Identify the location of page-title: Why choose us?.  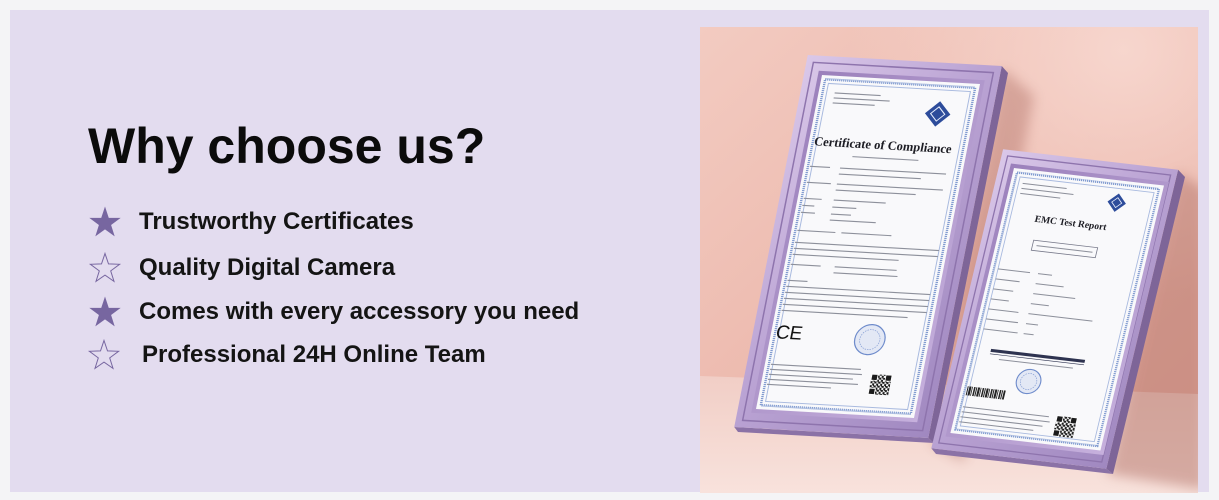
(287, 146).